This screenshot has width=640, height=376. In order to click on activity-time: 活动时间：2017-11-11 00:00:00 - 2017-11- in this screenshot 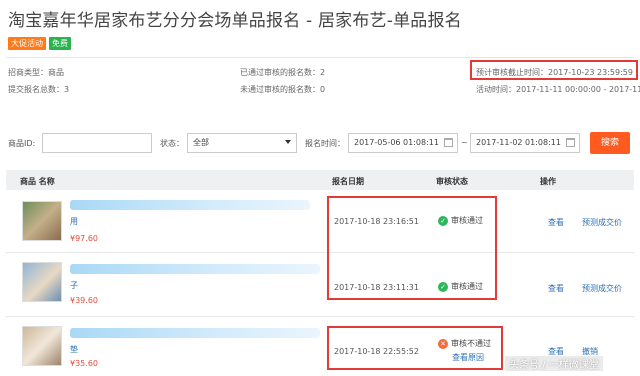, I will do `click(558, 89)`.